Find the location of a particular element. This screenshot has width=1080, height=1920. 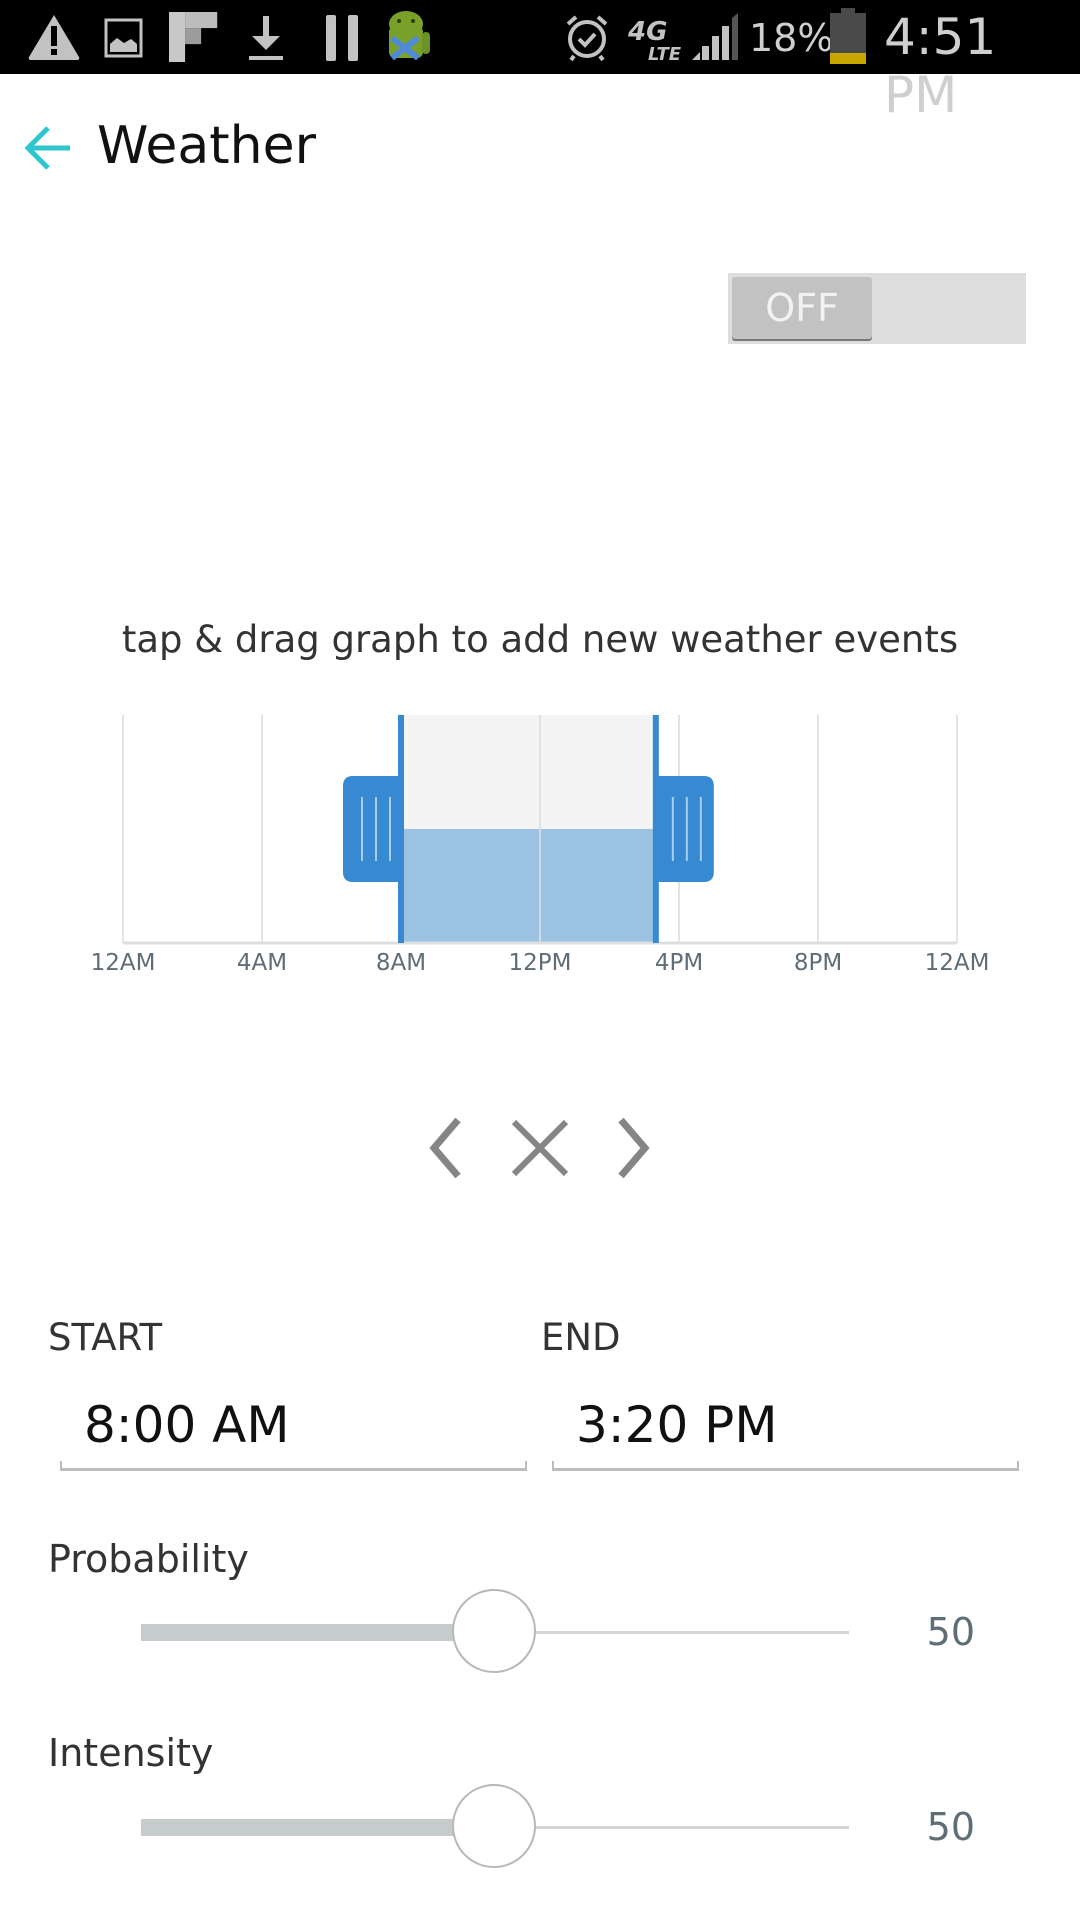

android-debug-icon is located at coordinates (409, 36).